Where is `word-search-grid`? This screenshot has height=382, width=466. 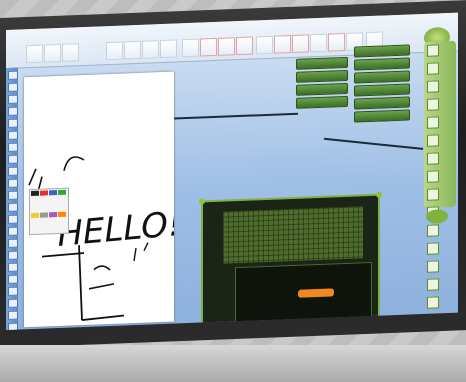
word-search-grid is located at coordinates (293, 235).